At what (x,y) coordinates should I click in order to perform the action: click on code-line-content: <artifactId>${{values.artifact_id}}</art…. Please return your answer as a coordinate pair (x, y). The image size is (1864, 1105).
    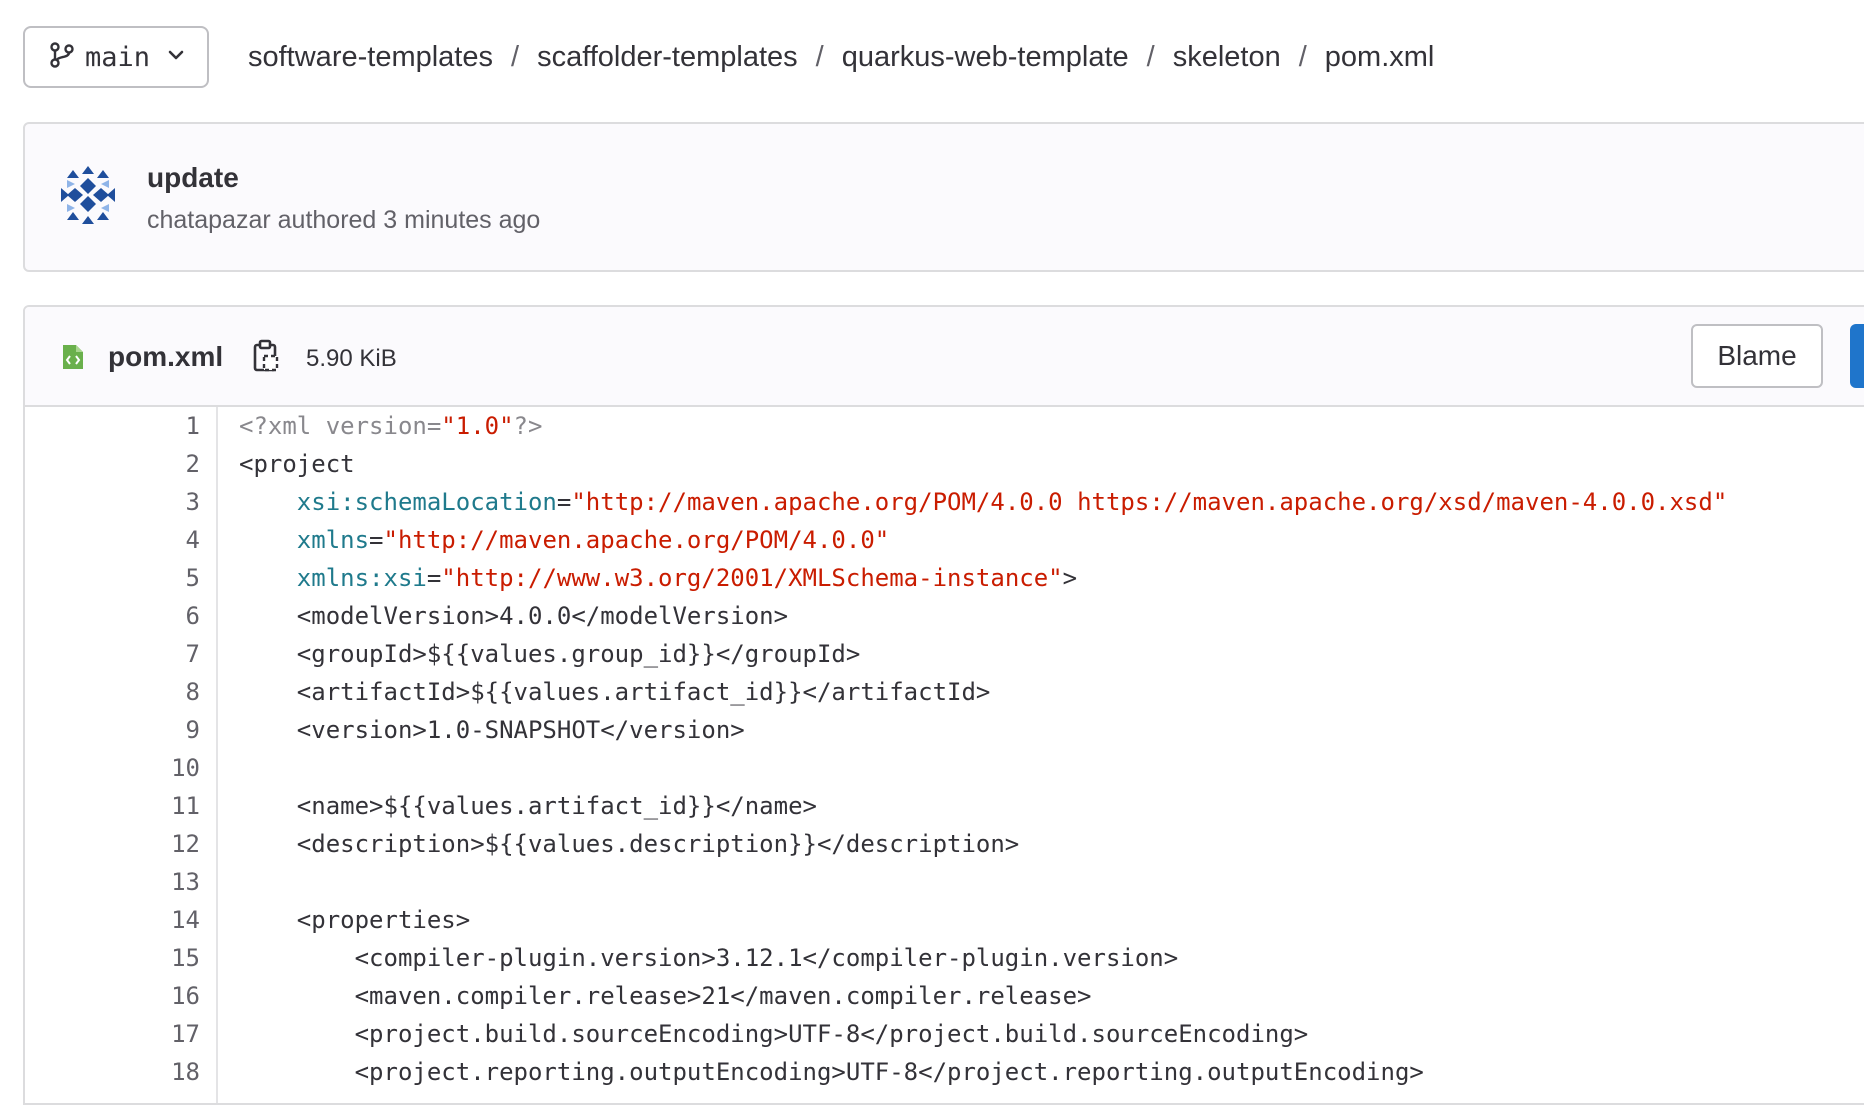
    Looking at the image, I should click on (615, 692).